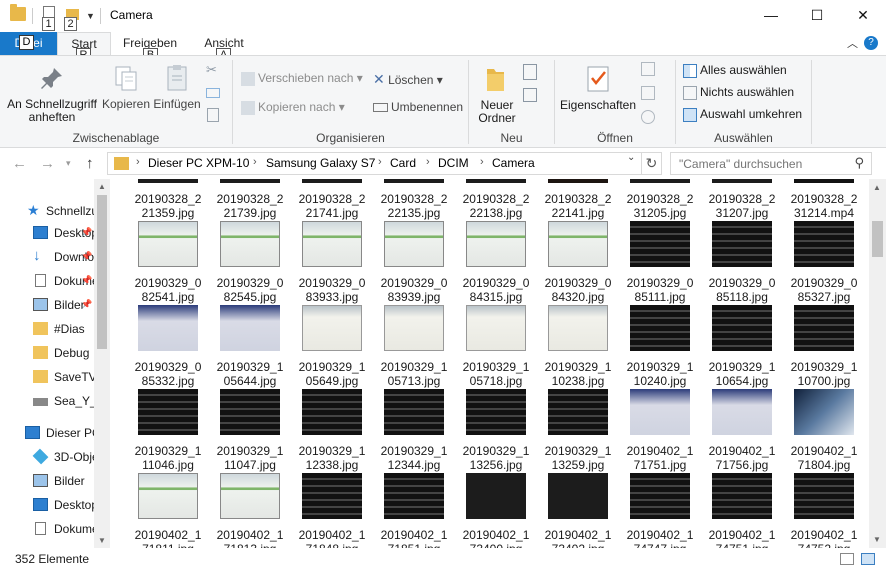 Image resolution: width=886 pixels, height=571 pixels. Describe the element at coordinates (578, 347) in the screenshot. I see `file-item: 20190329_1 10238.jpg` at that location.